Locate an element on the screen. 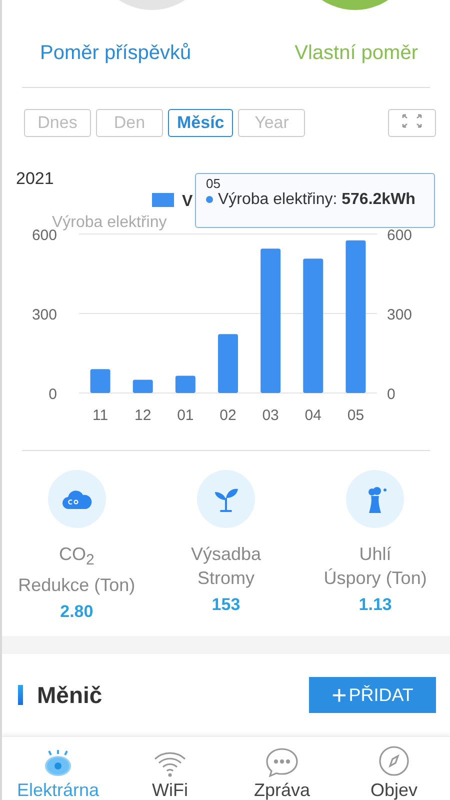  stat-value: 2.80 is located at coordinates (77, 612).